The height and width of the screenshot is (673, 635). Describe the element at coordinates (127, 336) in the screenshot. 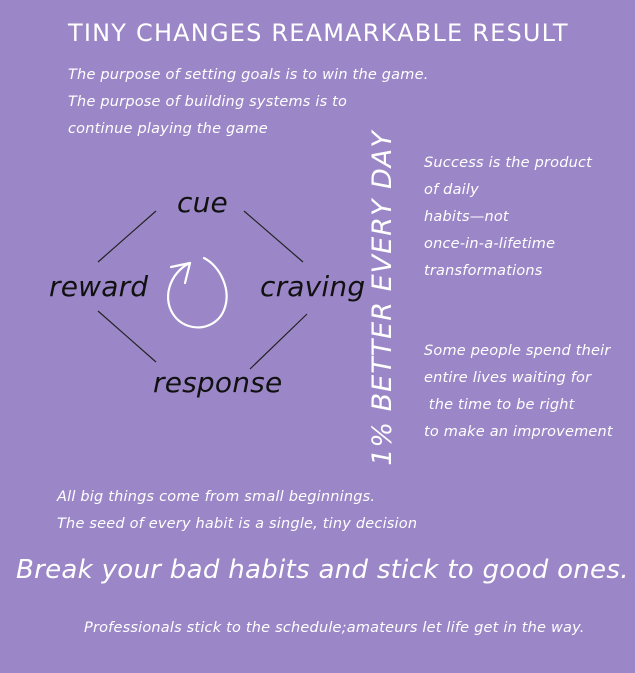

I see `connector-bottom-left` at that location.